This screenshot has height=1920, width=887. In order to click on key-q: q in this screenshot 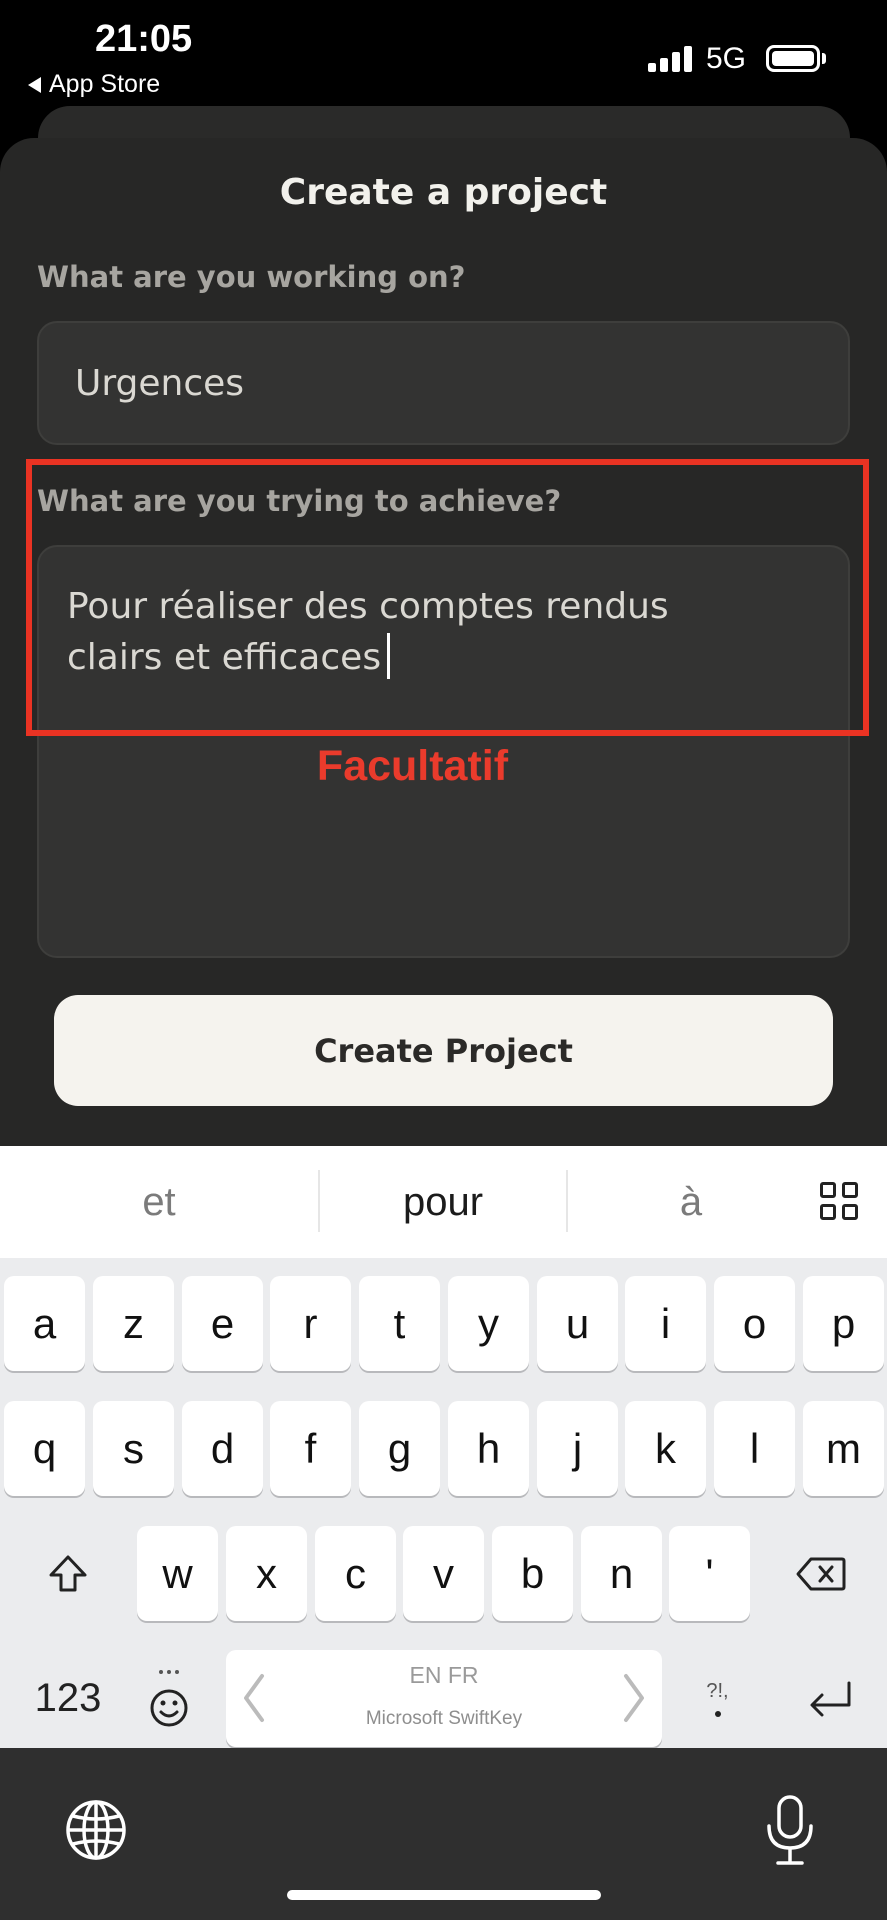, I will do `click(44, 1448)`.